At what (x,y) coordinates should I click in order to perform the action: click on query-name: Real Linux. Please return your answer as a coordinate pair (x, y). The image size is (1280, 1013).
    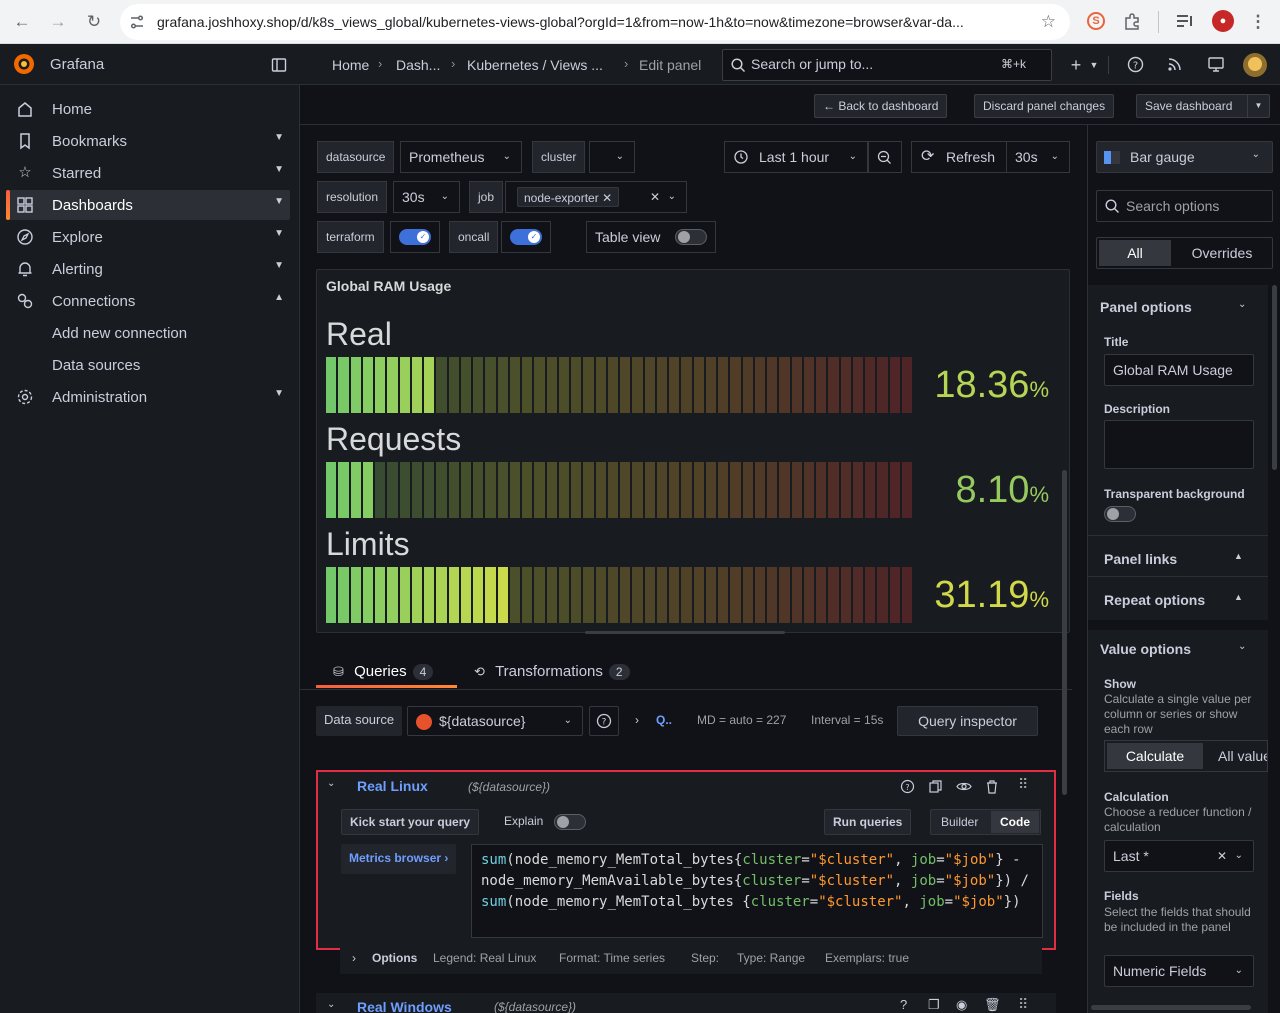
    Looking at the image, I should click on (392, 786).